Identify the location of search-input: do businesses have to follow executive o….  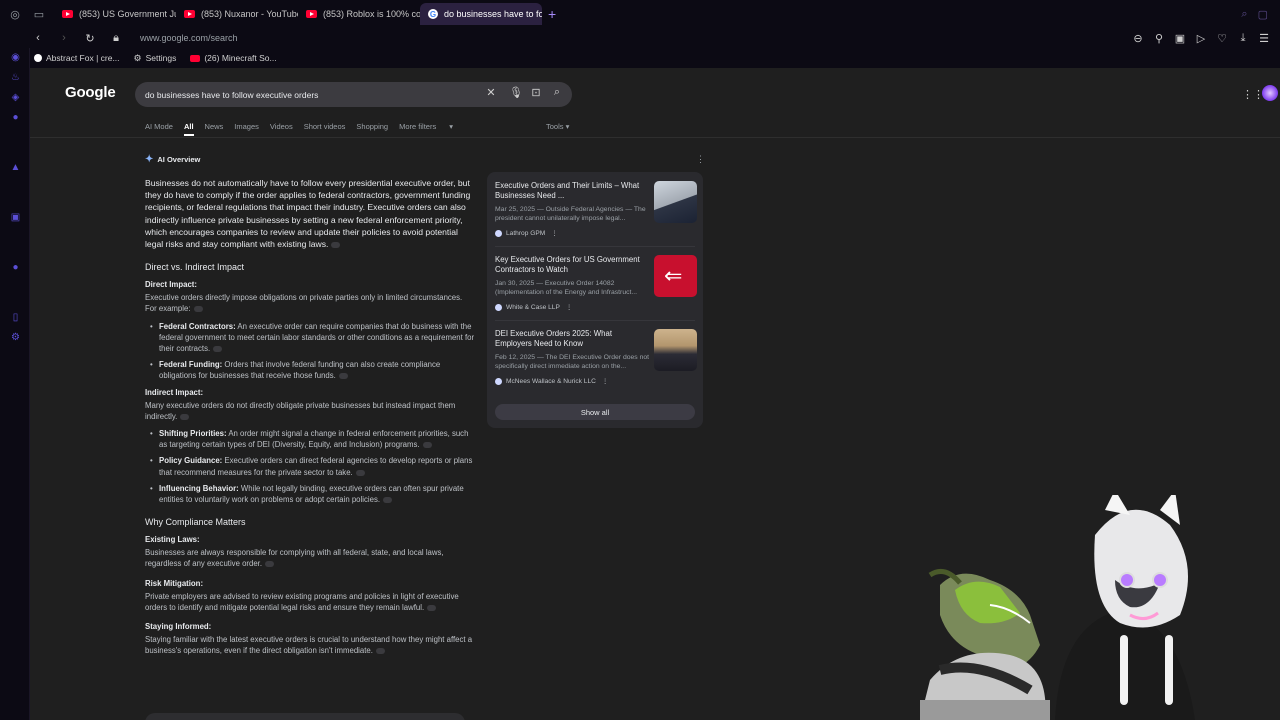
(353, 94).